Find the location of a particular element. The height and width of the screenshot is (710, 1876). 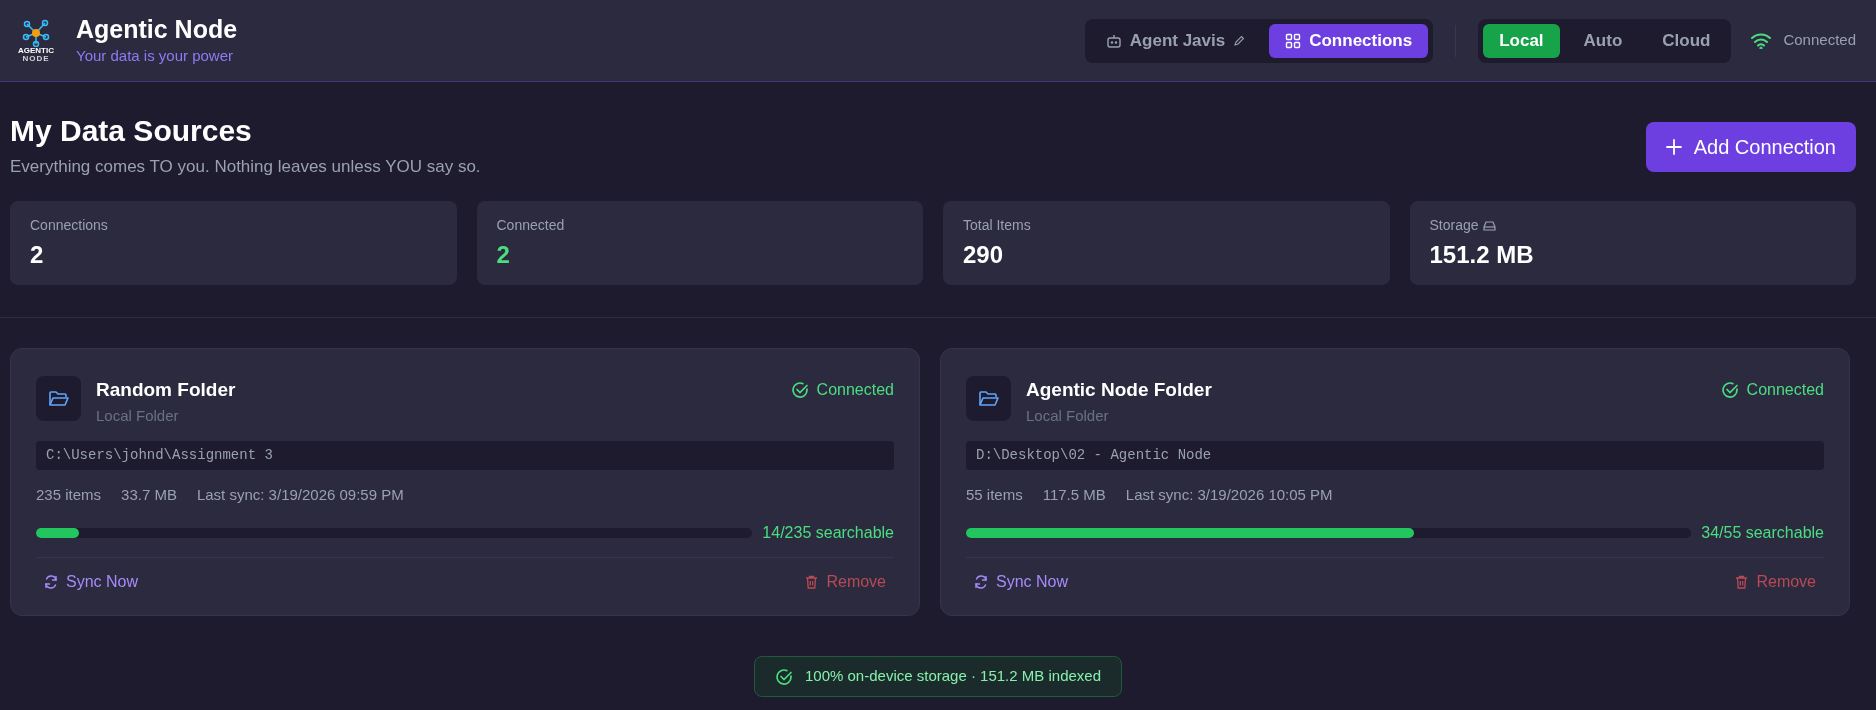

path-field: C:\Users\johnd\Assignment 3 is located at coordinates (465, 455).